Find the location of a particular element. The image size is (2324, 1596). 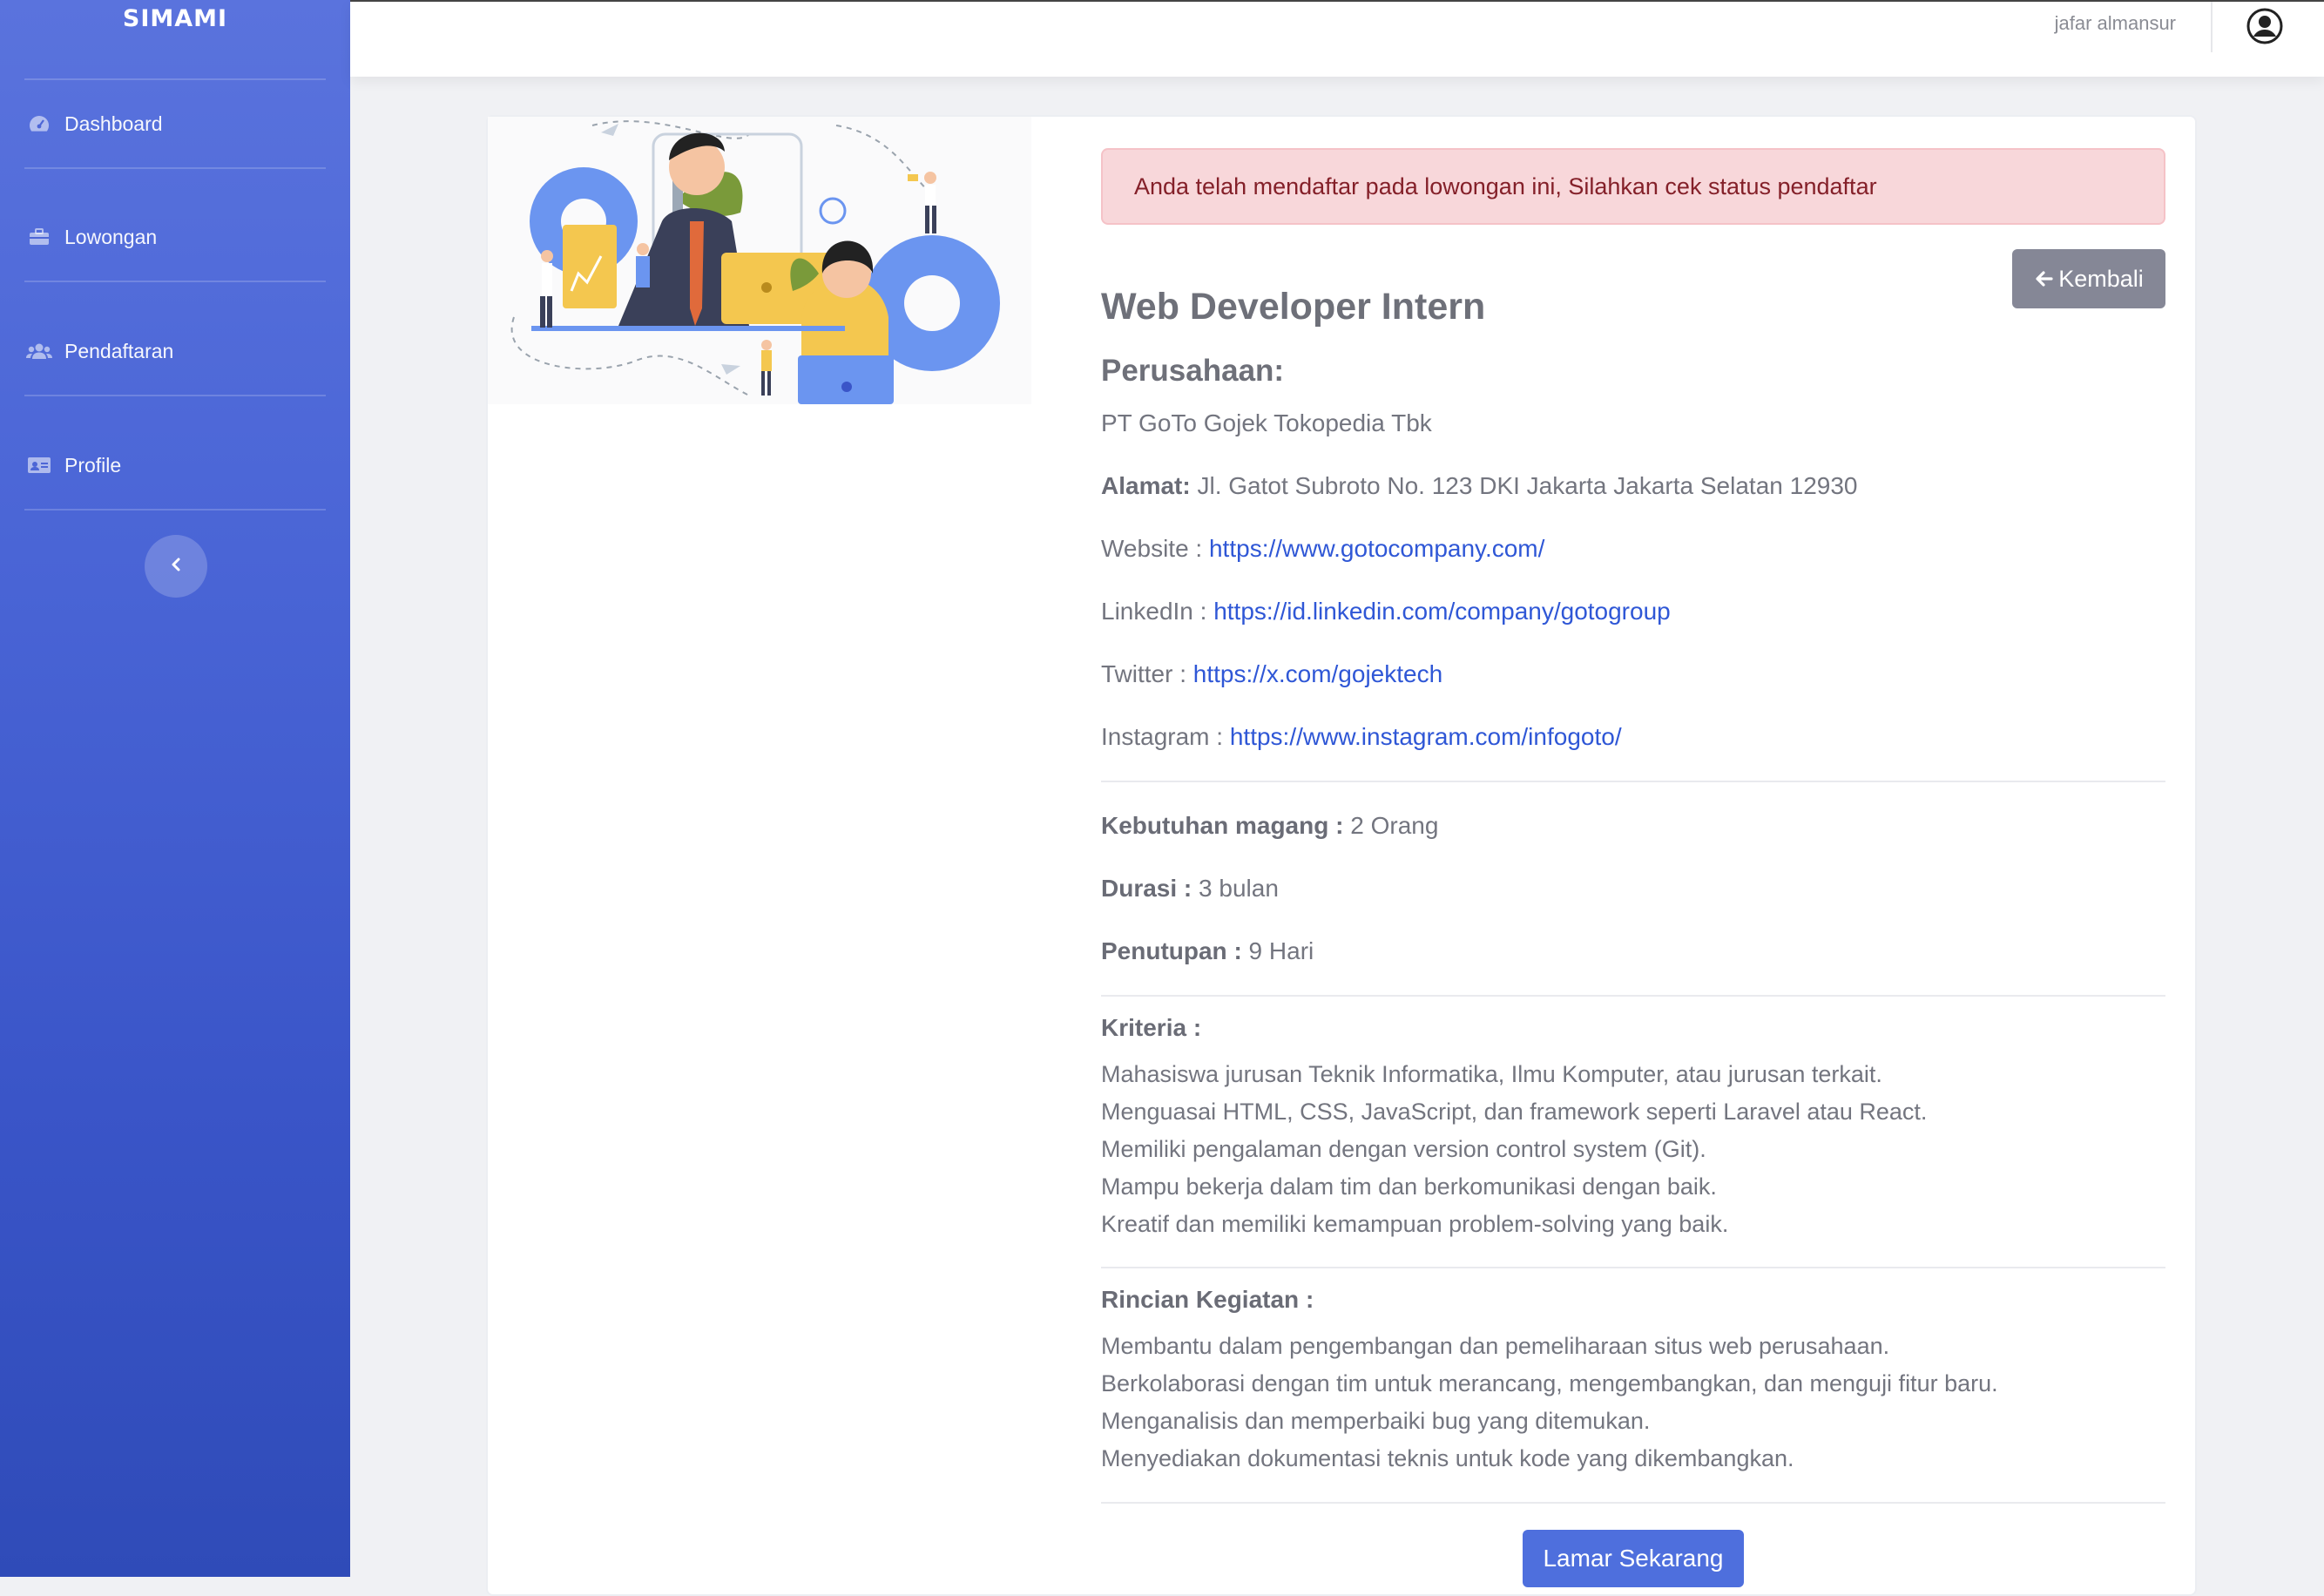

sidebar-toggle-button is located at coordinates (176, 566).